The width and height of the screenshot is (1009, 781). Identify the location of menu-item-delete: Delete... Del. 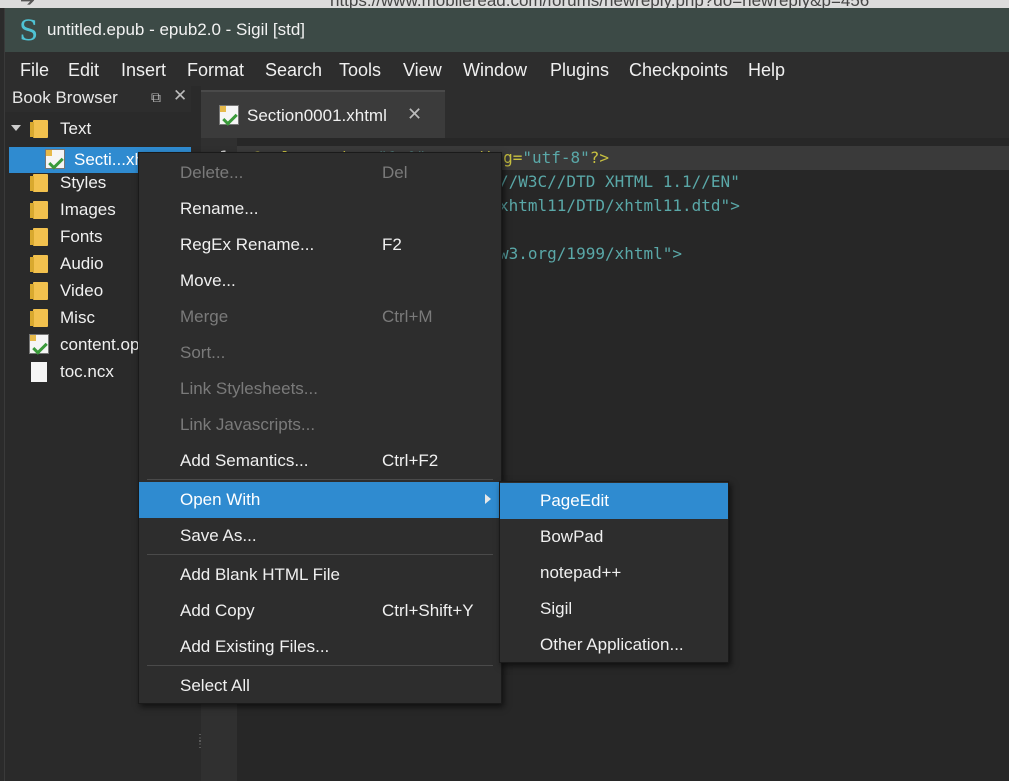
(320, 173).